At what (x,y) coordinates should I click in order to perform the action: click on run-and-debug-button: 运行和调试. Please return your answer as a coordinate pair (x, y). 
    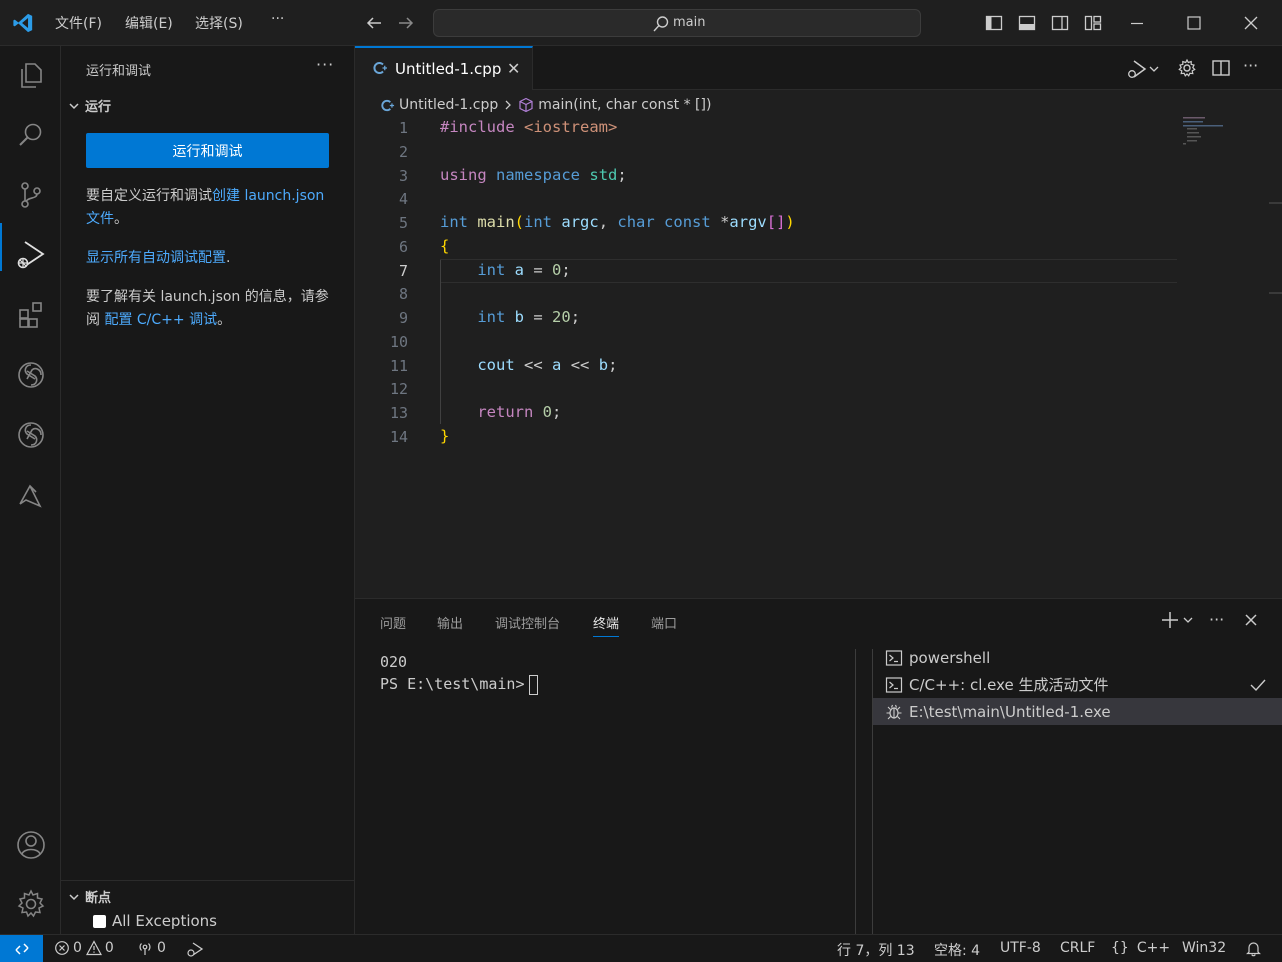
    Looking at the image, I should click on (207, 150).